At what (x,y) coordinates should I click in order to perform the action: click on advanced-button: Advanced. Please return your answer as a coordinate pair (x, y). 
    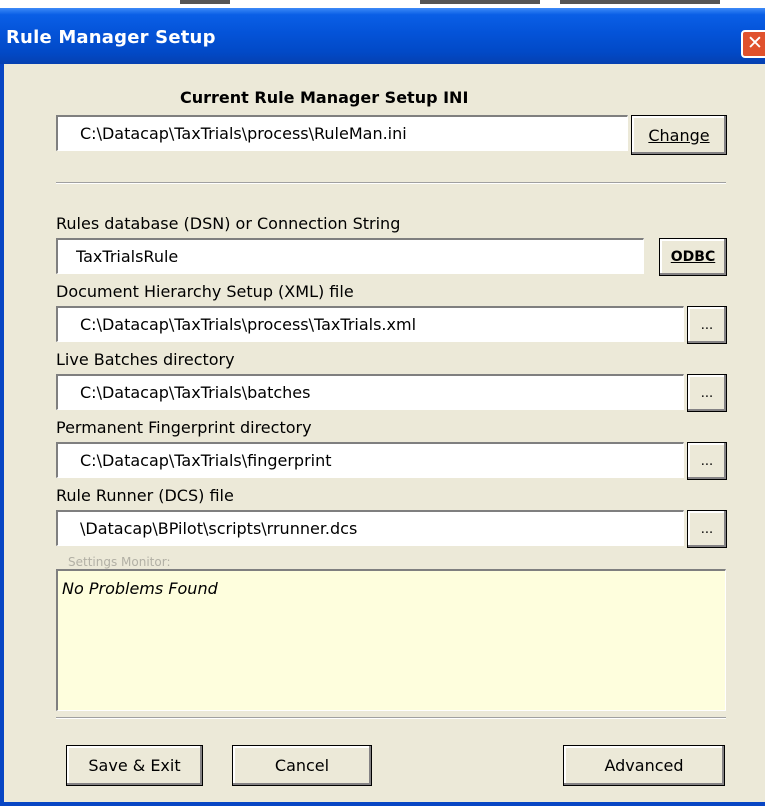
    Looking at the image, I should click on (644, 765).